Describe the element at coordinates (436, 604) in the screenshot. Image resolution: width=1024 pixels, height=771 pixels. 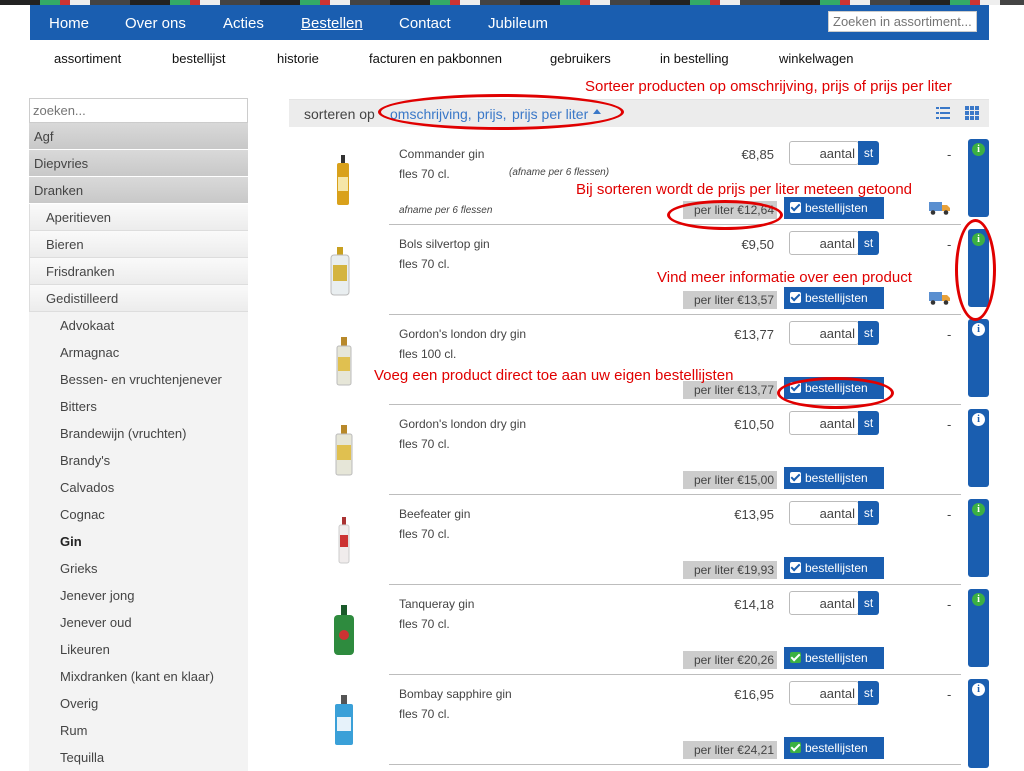
I see `product-name: Tanqueray gin` at that location.